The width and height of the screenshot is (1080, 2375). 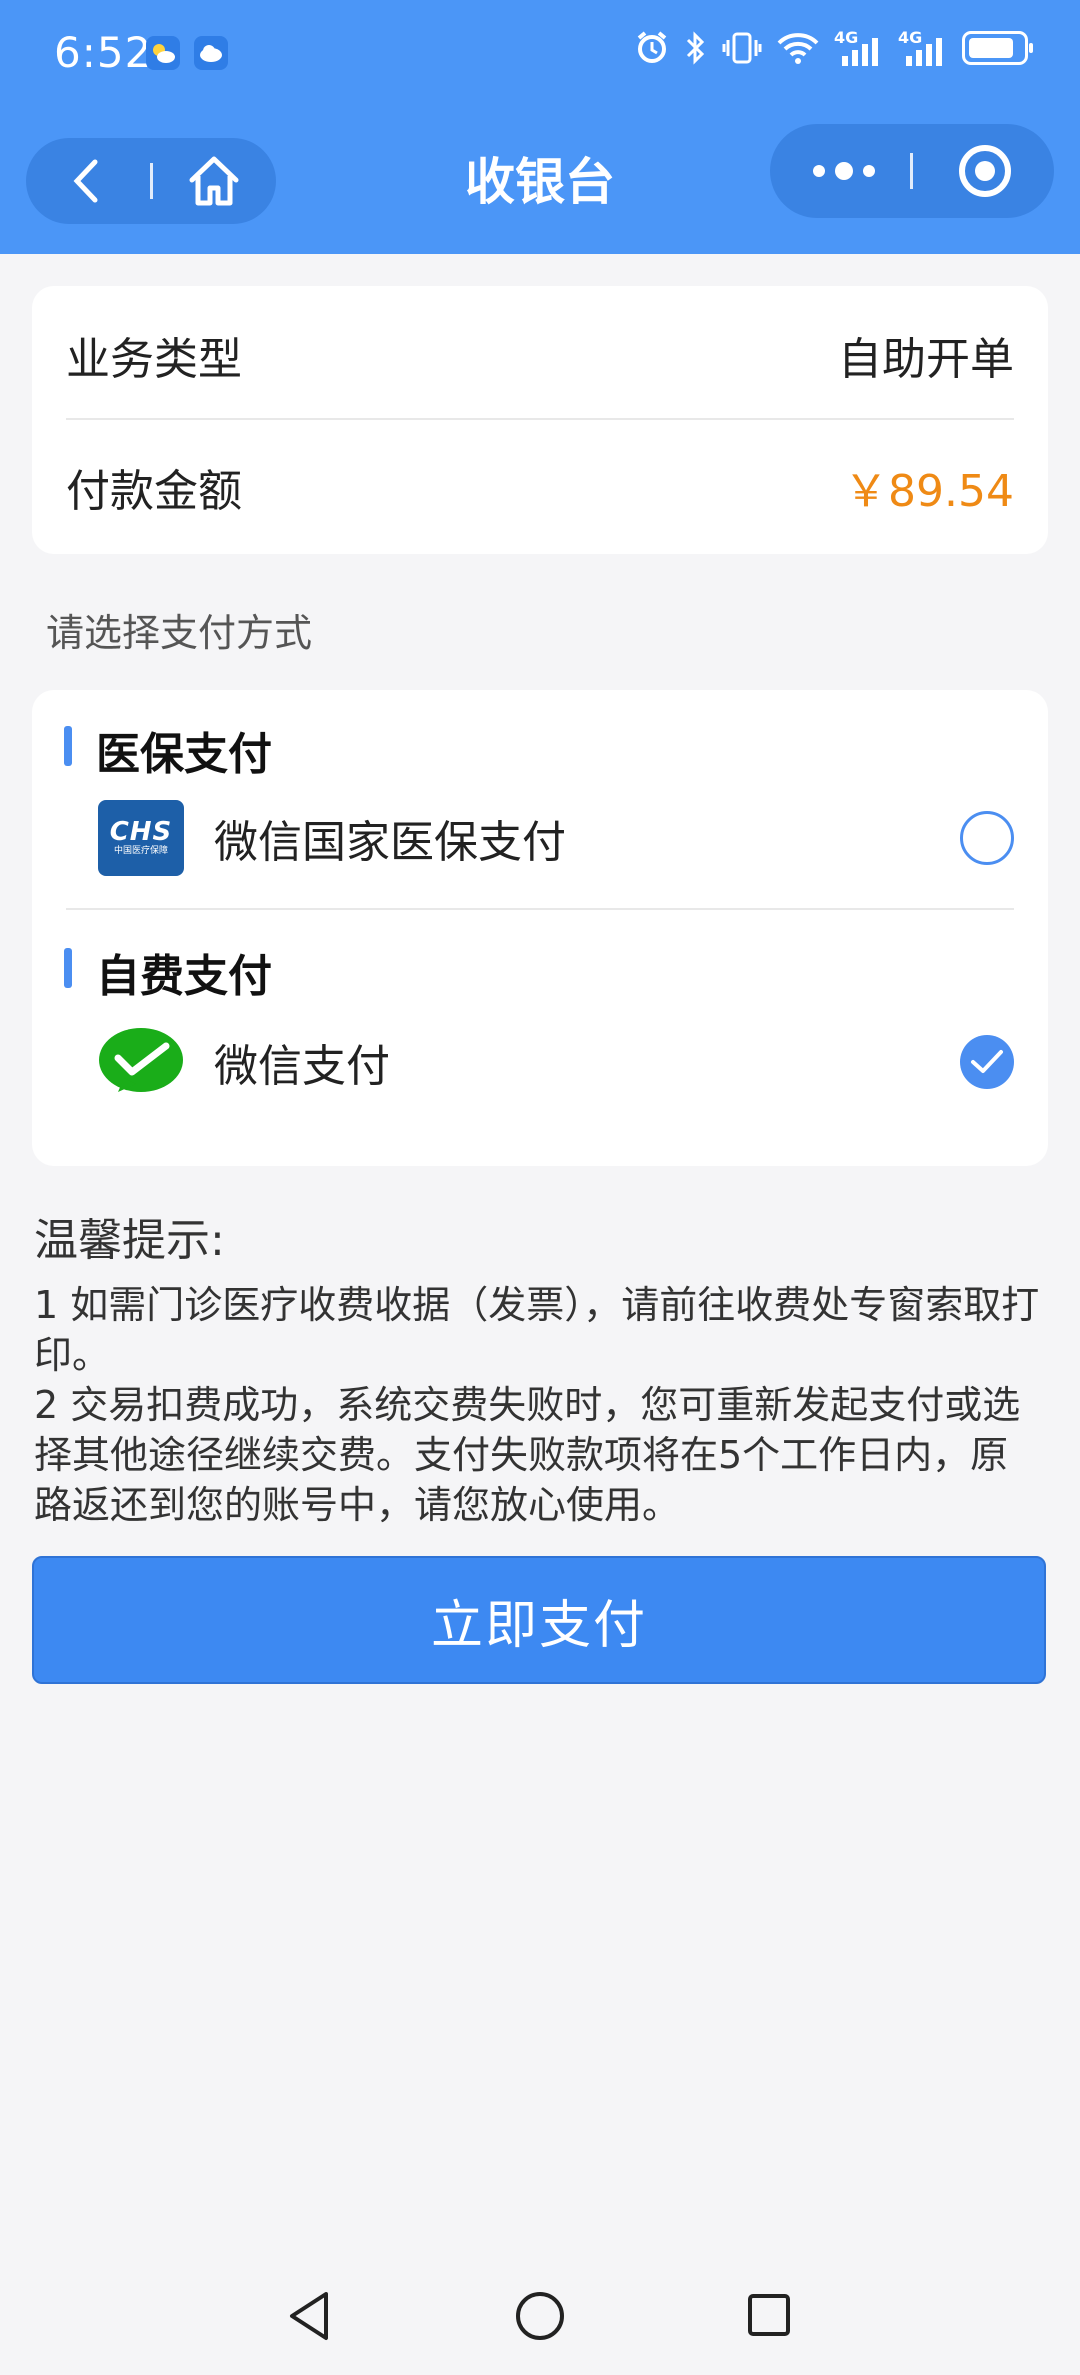 I want to click on status-right-icons: 4G 4G, so click(x=833, y=47).